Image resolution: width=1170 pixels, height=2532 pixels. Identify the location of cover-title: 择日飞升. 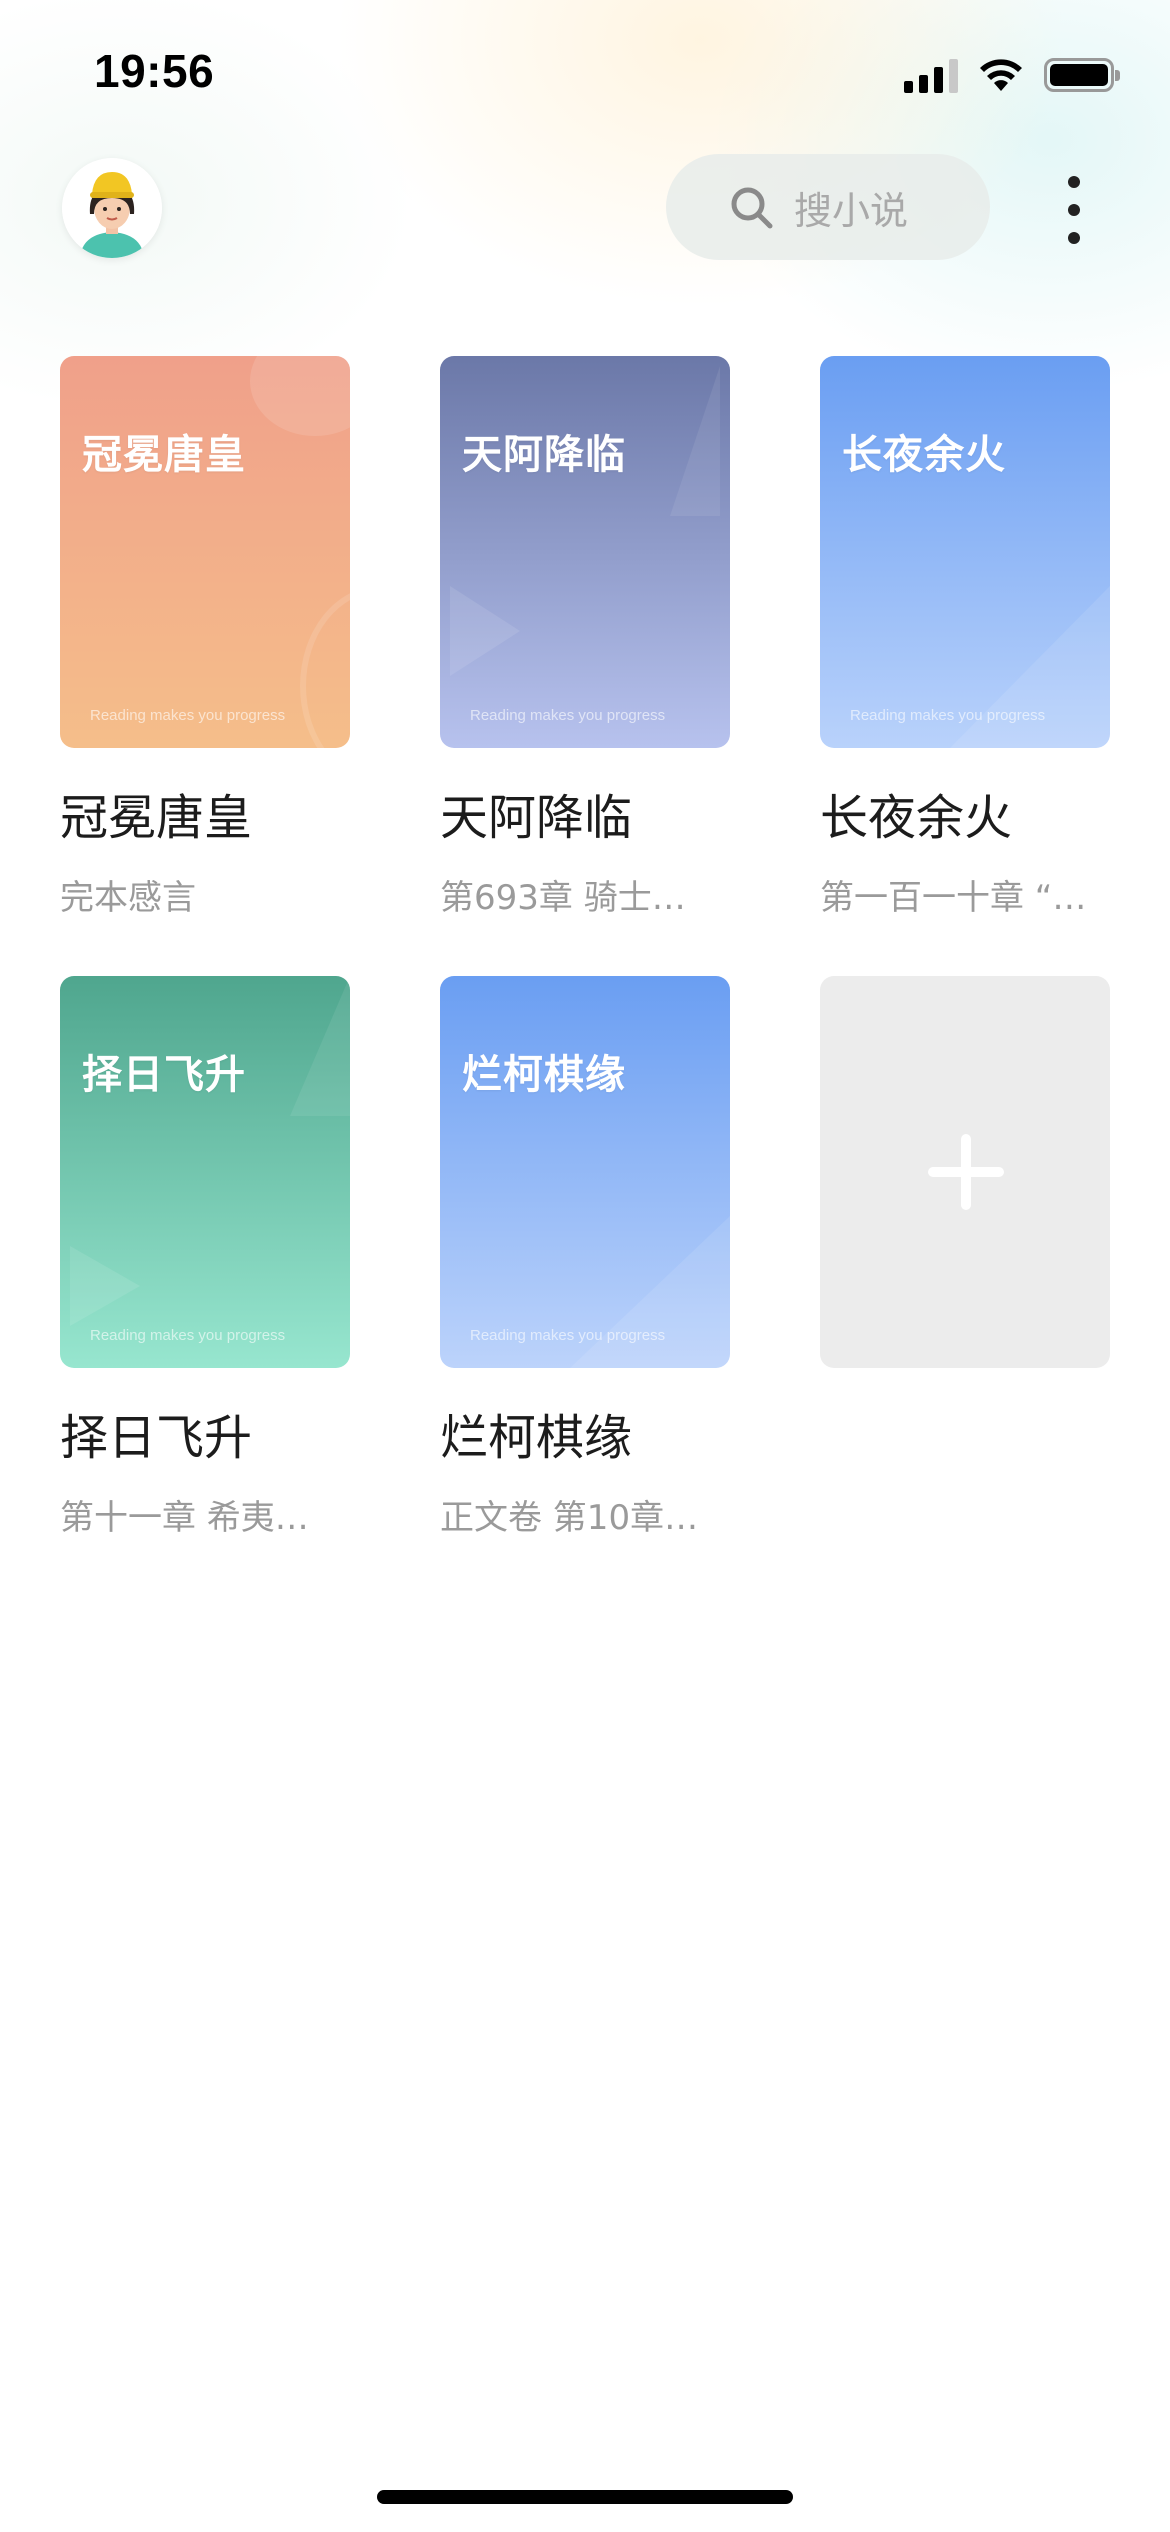
(164, 1074).